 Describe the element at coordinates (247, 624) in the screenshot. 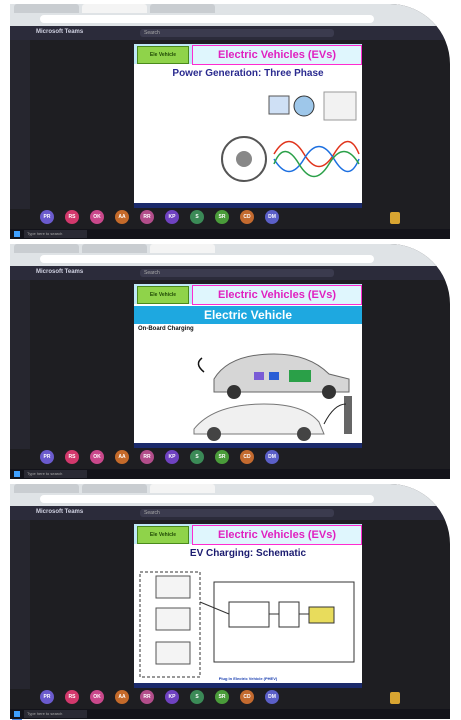

I see `charging-schematic-diagram` at that location.